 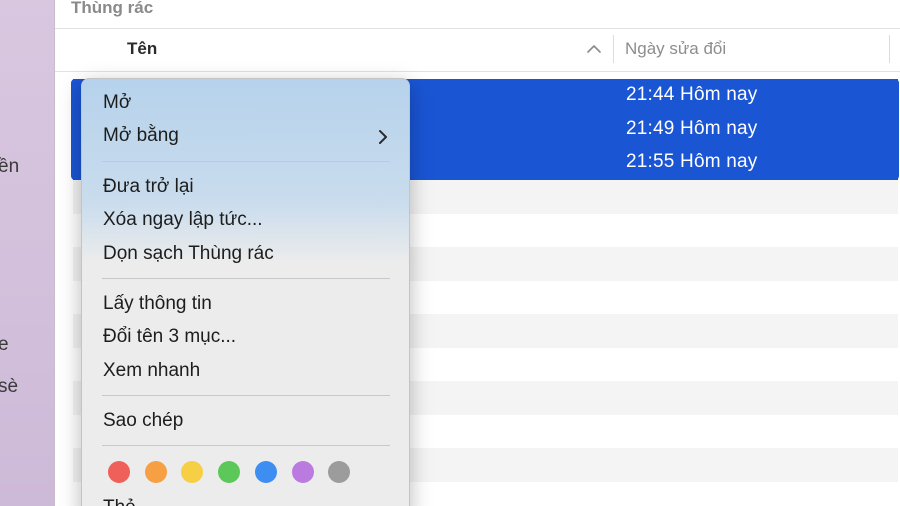 I want to click on sidebar-item-label: sè, so click(x=9, y=387).